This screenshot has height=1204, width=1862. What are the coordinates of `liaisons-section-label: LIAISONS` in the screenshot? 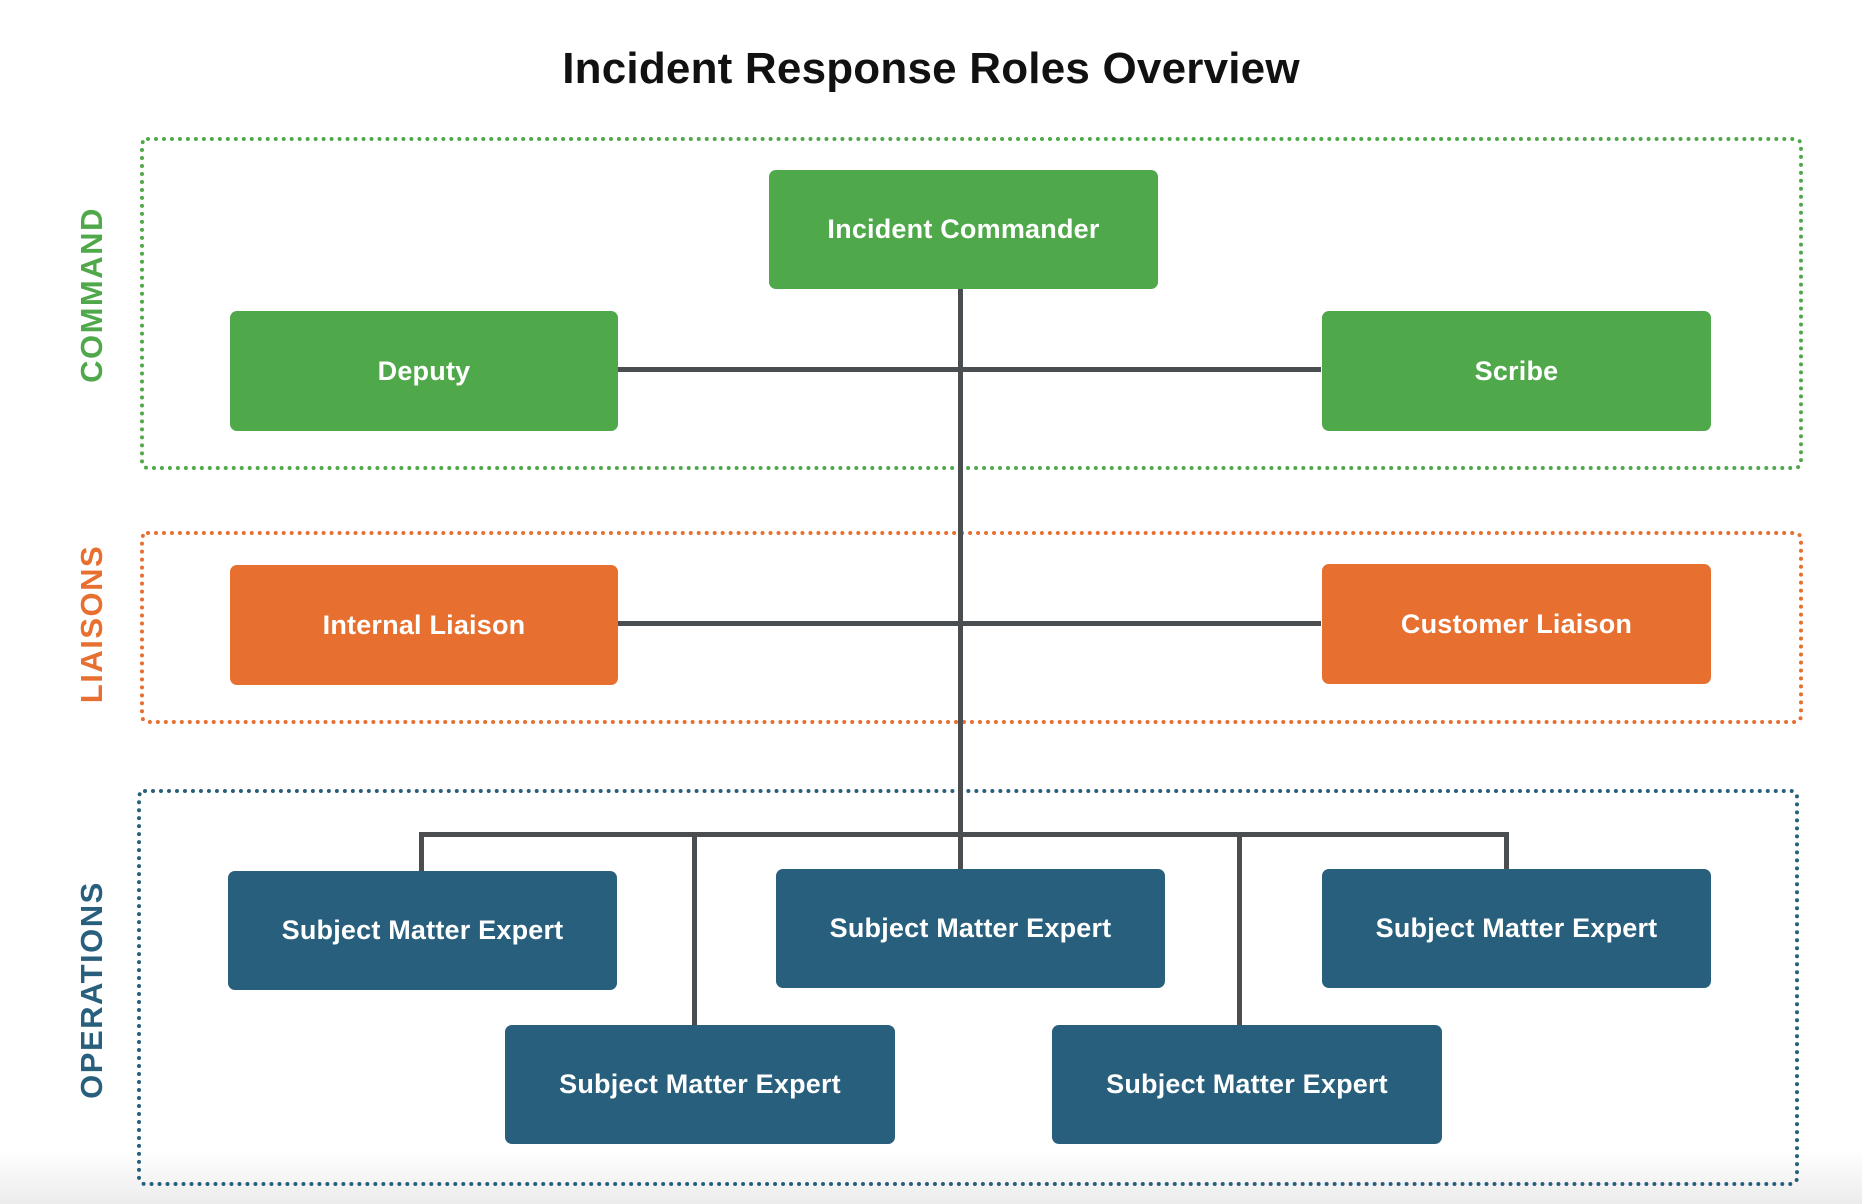 It's located at (91, 624).